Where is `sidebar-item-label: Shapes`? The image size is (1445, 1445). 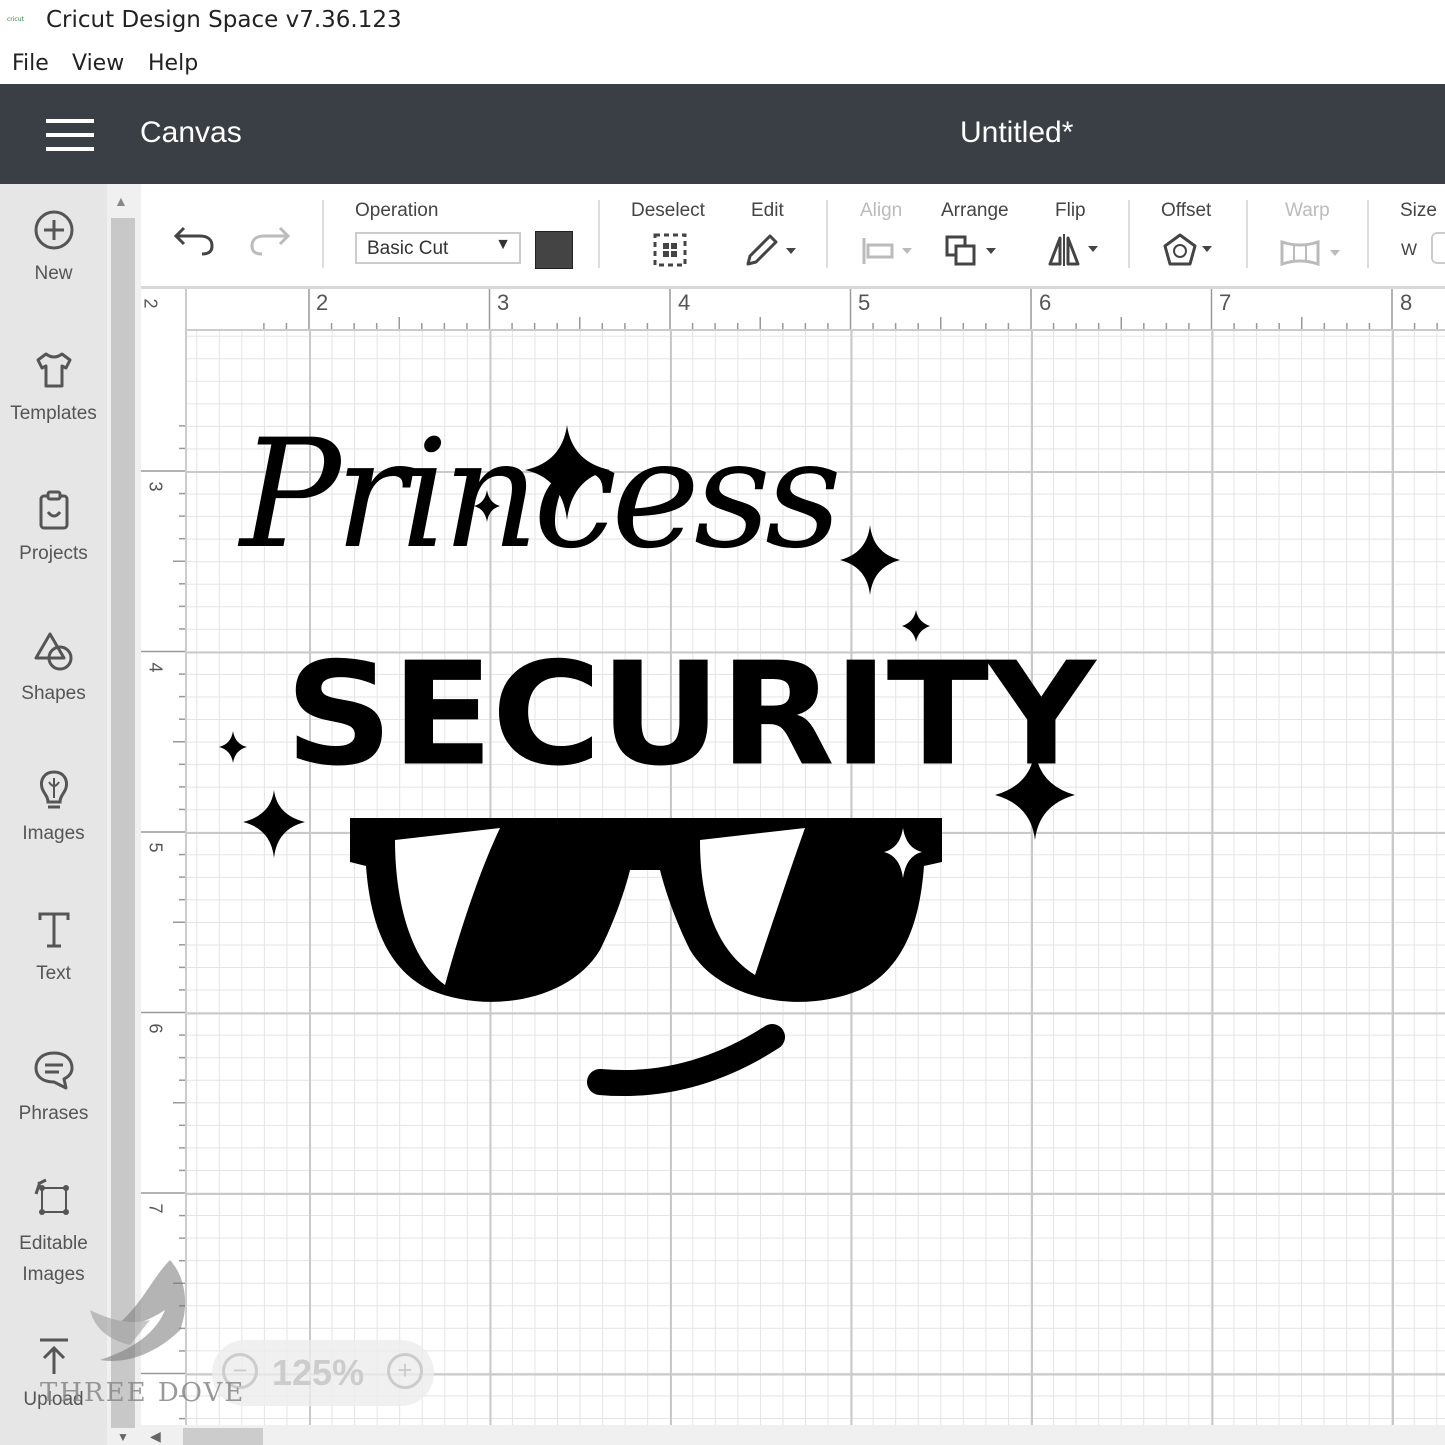
sidebar-item-label: Shapes is located at coordinates (53, 693).